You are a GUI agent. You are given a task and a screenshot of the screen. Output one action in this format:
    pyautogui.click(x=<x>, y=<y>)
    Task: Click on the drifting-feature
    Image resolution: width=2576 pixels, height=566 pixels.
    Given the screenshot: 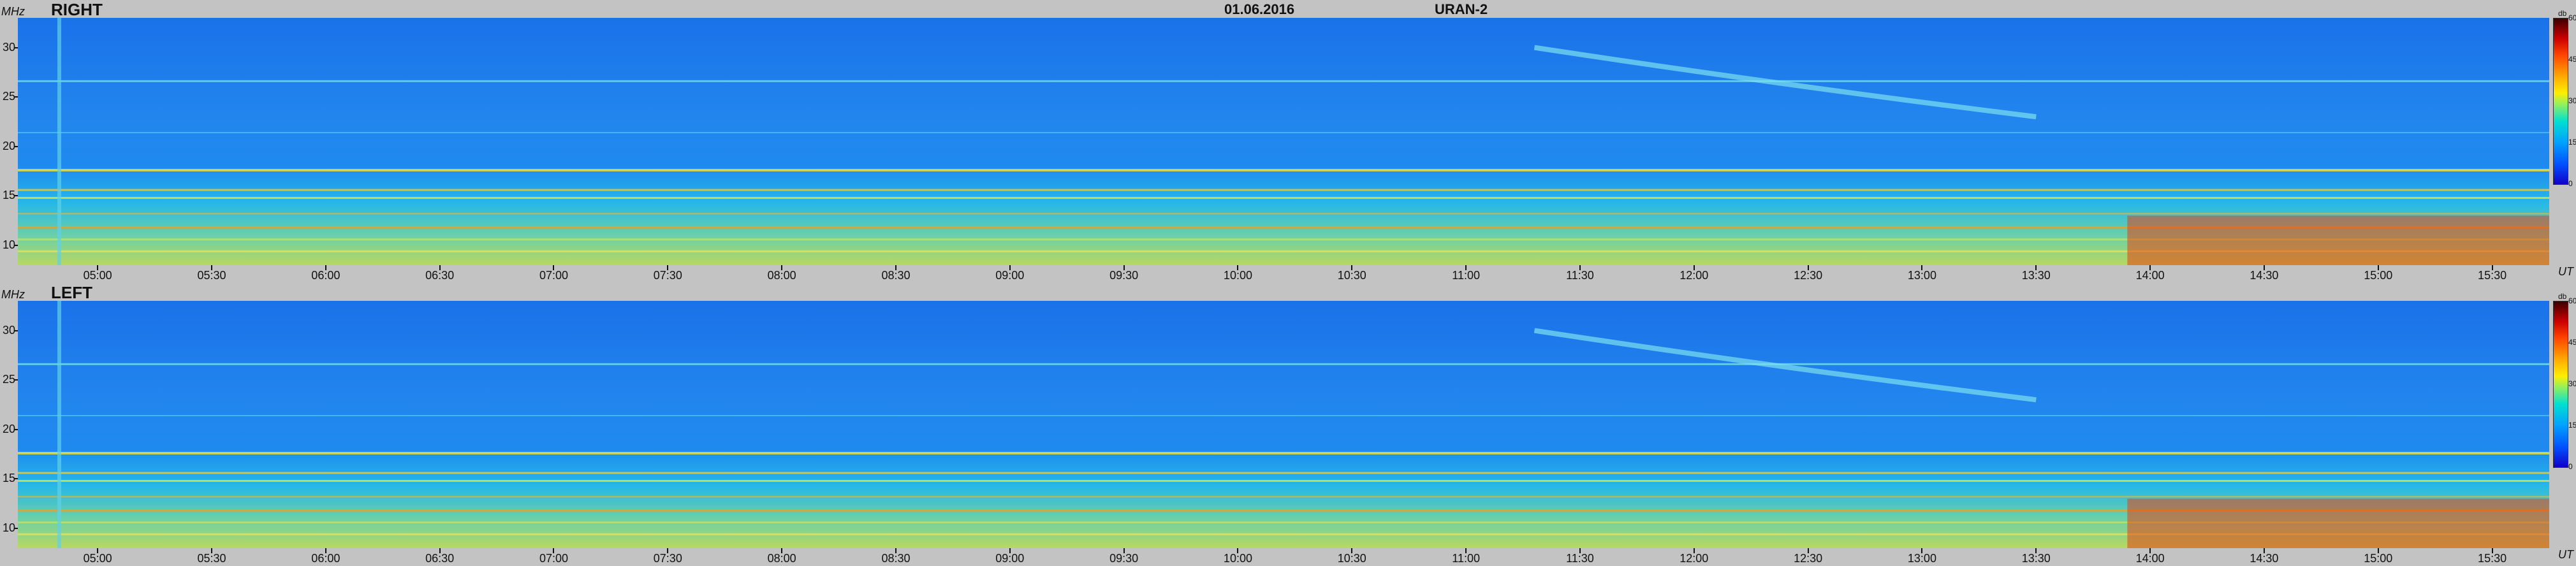 What is the action you would take?
    pyautogui.click(x=1785, y=365)
    